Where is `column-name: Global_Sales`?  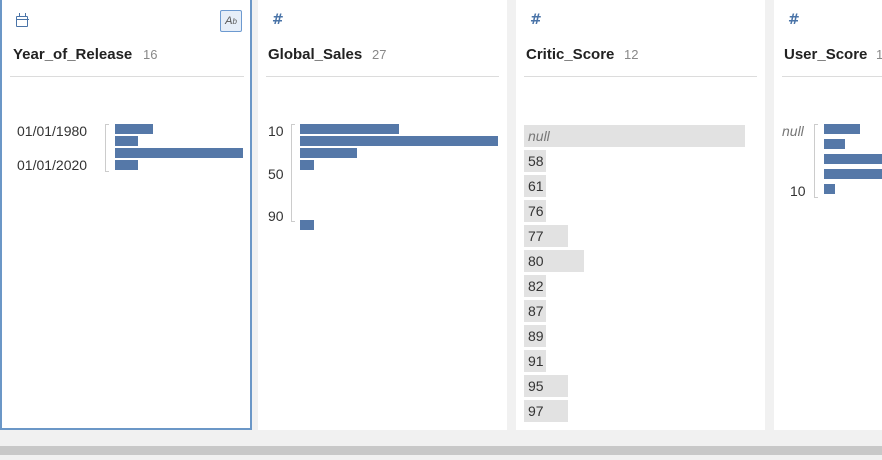
column-name: Global_Sales is located at coordinates (315, 54).